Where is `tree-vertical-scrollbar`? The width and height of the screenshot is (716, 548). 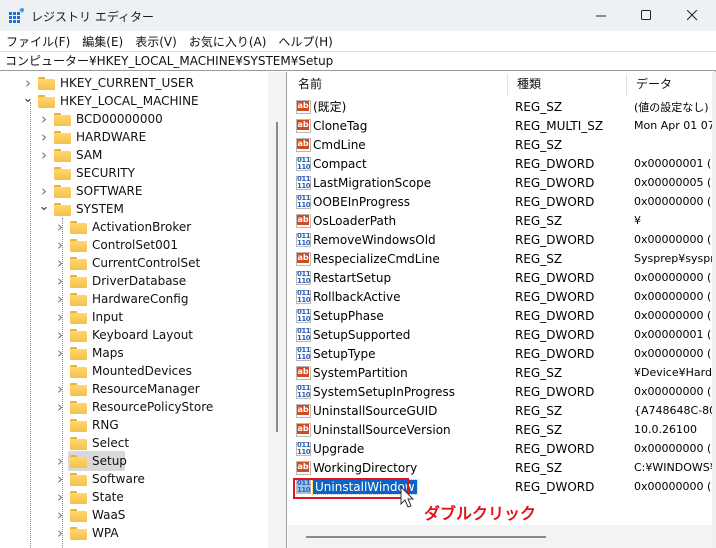
tree-vertical-scrollbar is located at coordinates (277, 310).